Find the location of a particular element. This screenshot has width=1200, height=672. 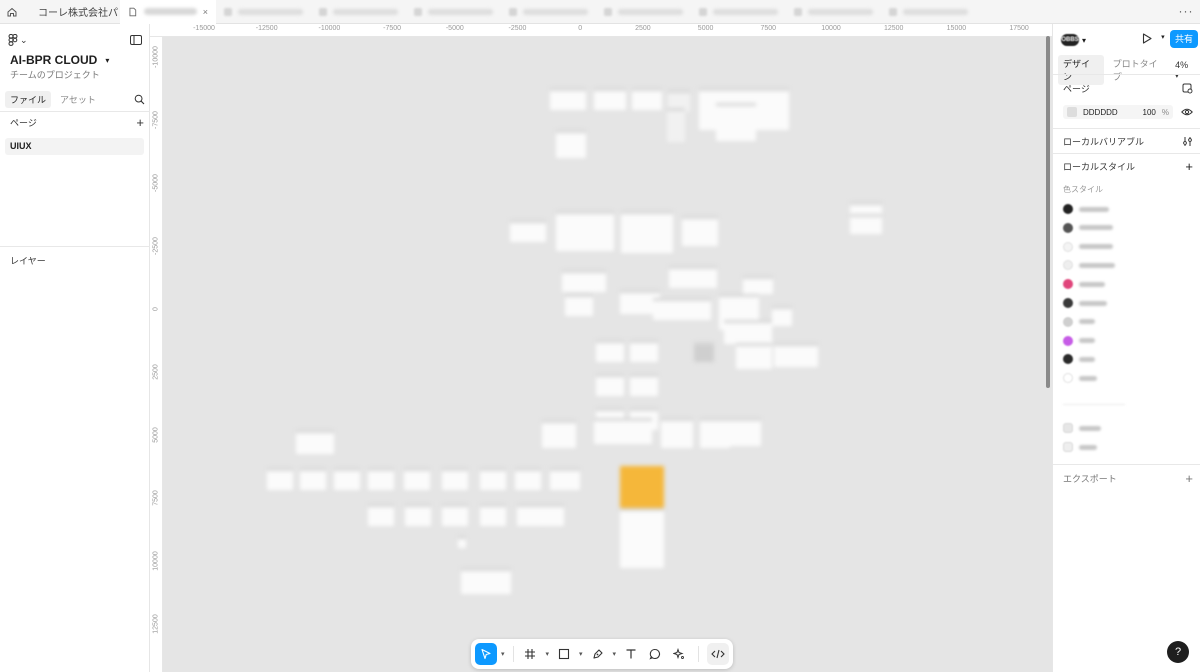

page-item-uiux: UIUX is located at coordinates (74, 146).